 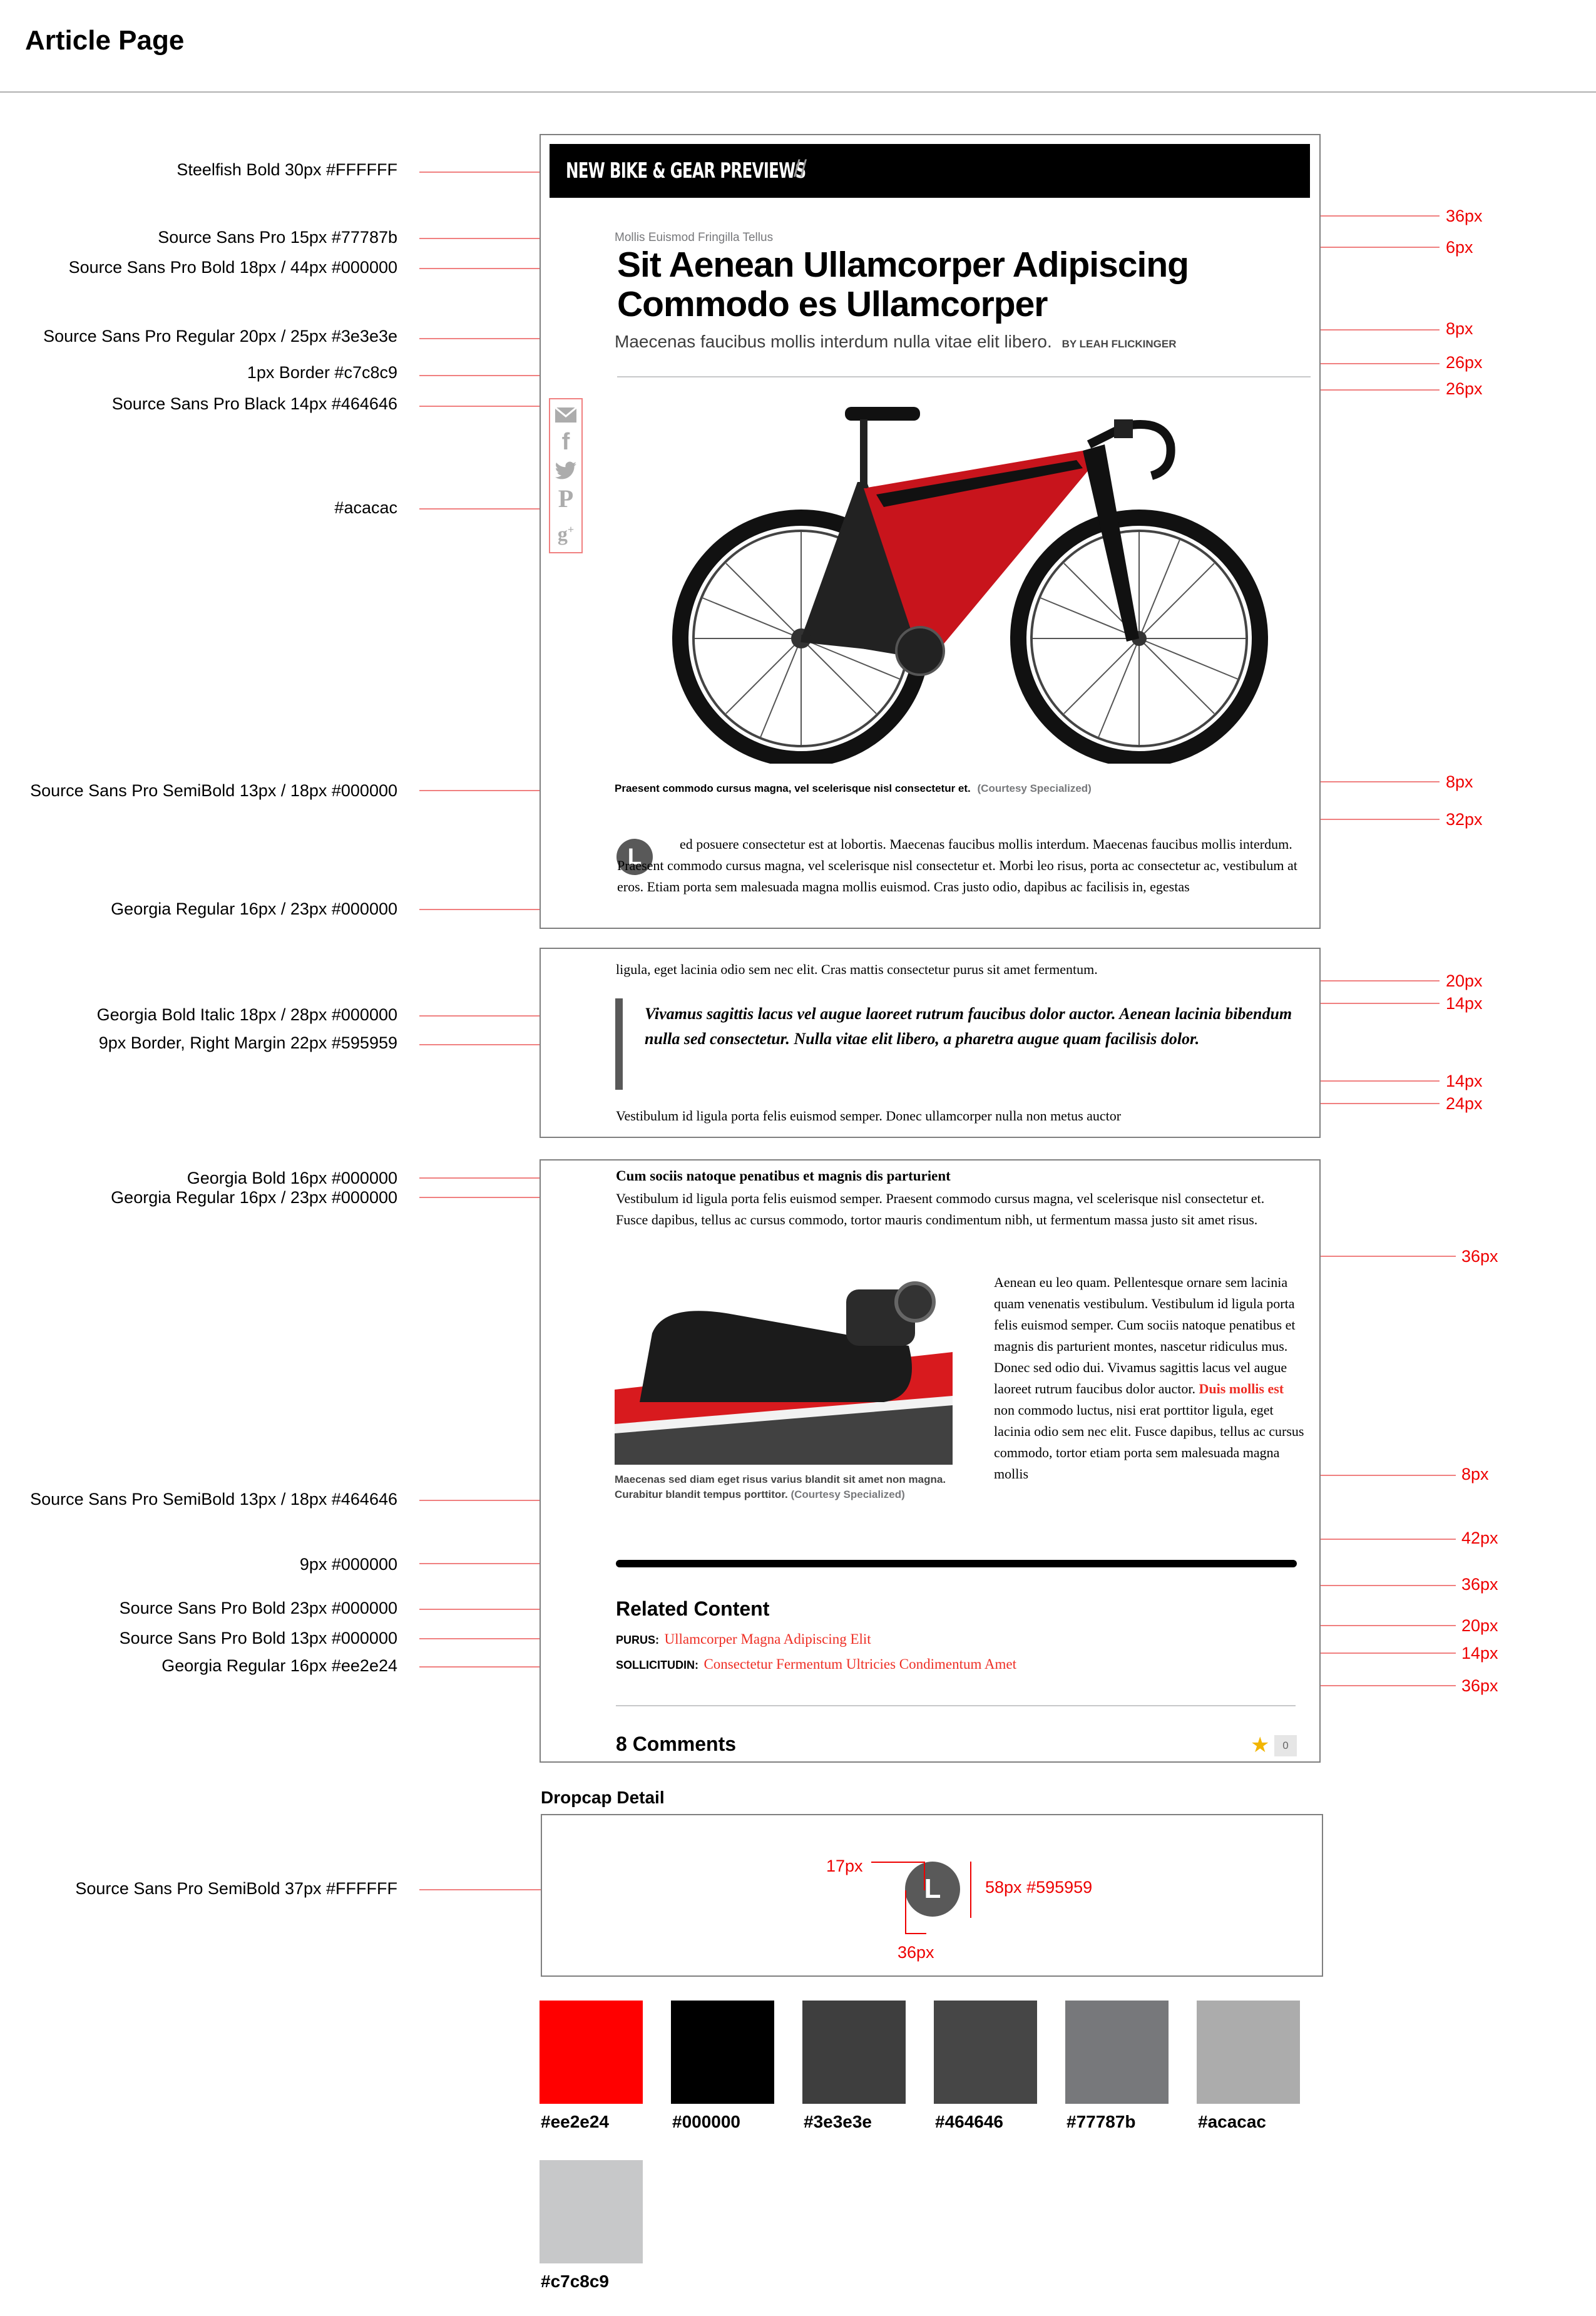 What do you see at coordinates (838, 2121) in the screenshot?
I see `swatch-label: #3e3e3e` at bounding box center [838, 2121].